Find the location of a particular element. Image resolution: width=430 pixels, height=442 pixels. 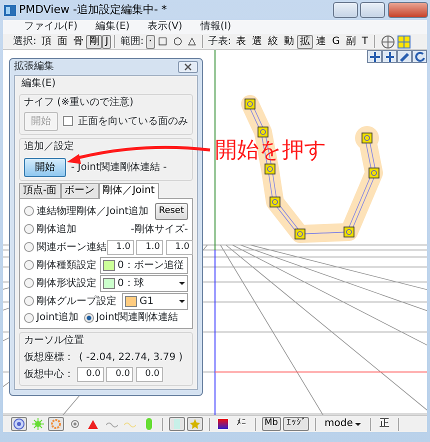

coordinate-value: ( -2.04, 22.74, 3.79 ) is located at coordinates (131, 357).